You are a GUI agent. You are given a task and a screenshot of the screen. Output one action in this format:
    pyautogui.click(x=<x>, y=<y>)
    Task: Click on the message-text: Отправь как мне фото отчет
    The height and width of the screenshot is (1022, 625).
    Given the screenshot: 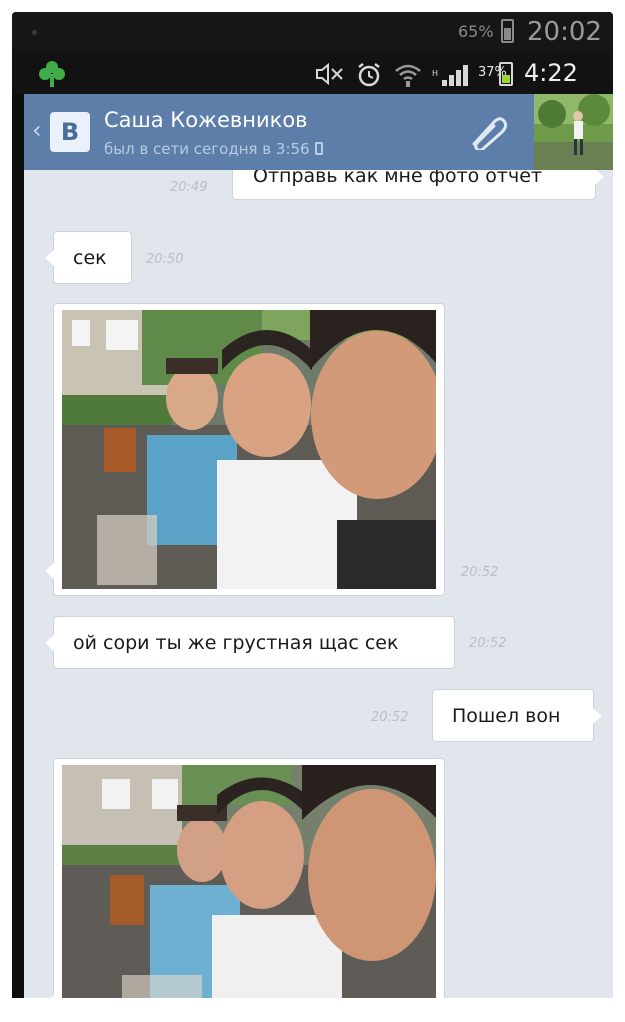 What is the action you would take?
    pyautogui.click(x=397, y=178)
    